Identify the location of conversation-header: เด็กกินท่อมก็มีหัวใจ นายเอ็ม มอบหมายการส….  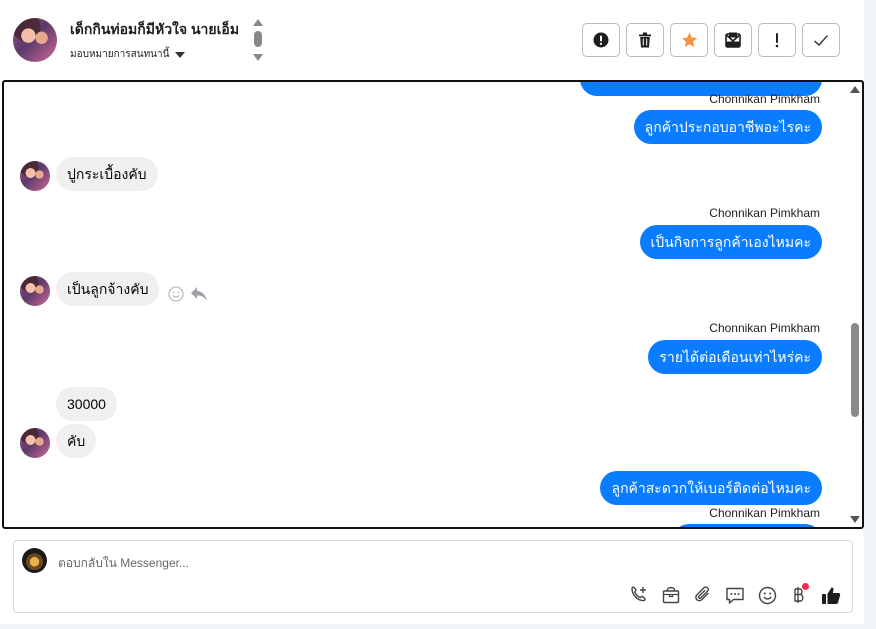
(432, 40).